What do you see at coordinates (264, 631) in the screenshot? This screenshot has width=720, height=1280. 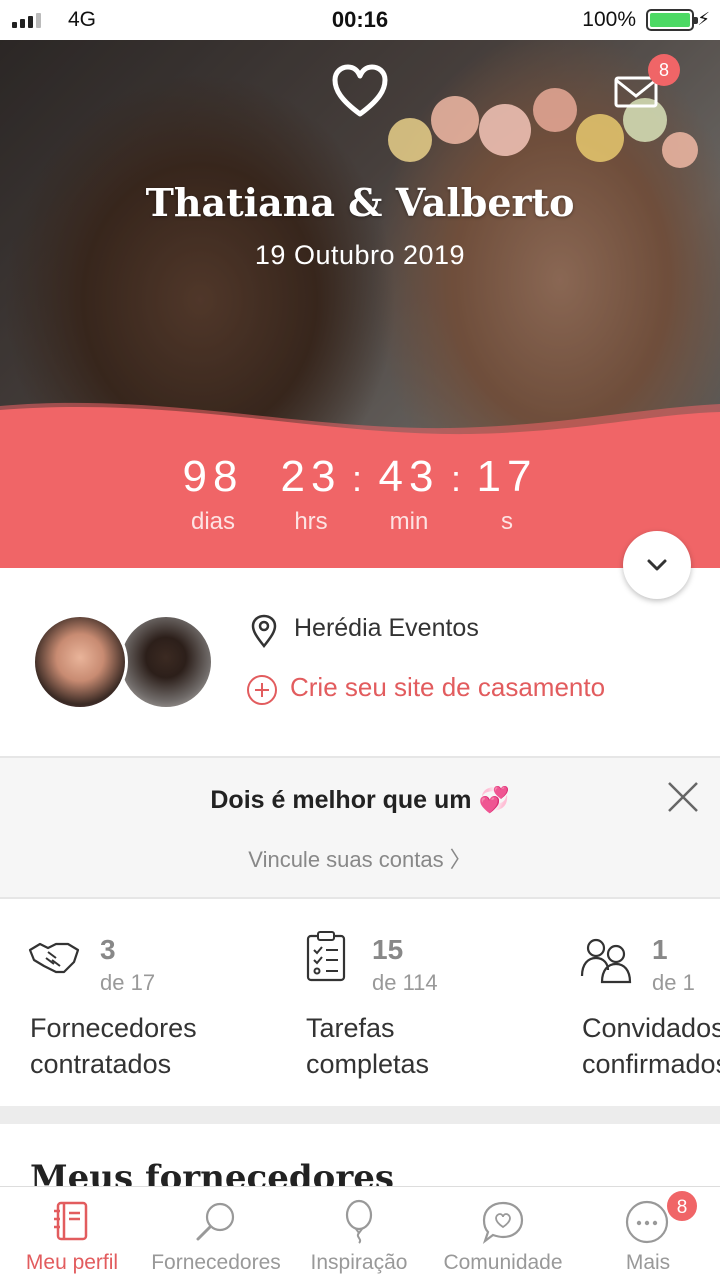 I see `location-pin-icon` at bounding box center [264, 631].